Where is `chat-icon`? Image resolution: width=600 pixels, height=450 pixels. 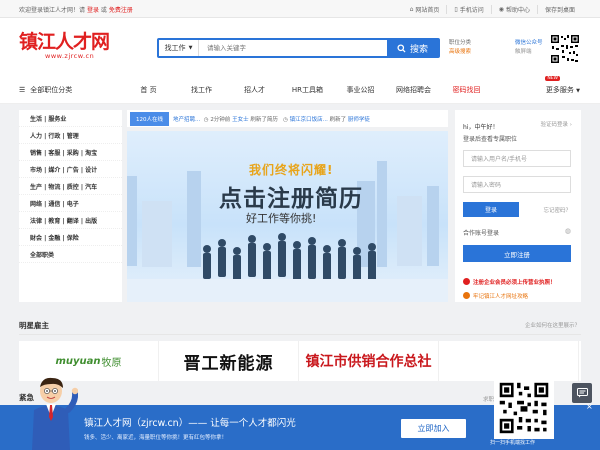
chat-icon is located at coordinates (582, 393).